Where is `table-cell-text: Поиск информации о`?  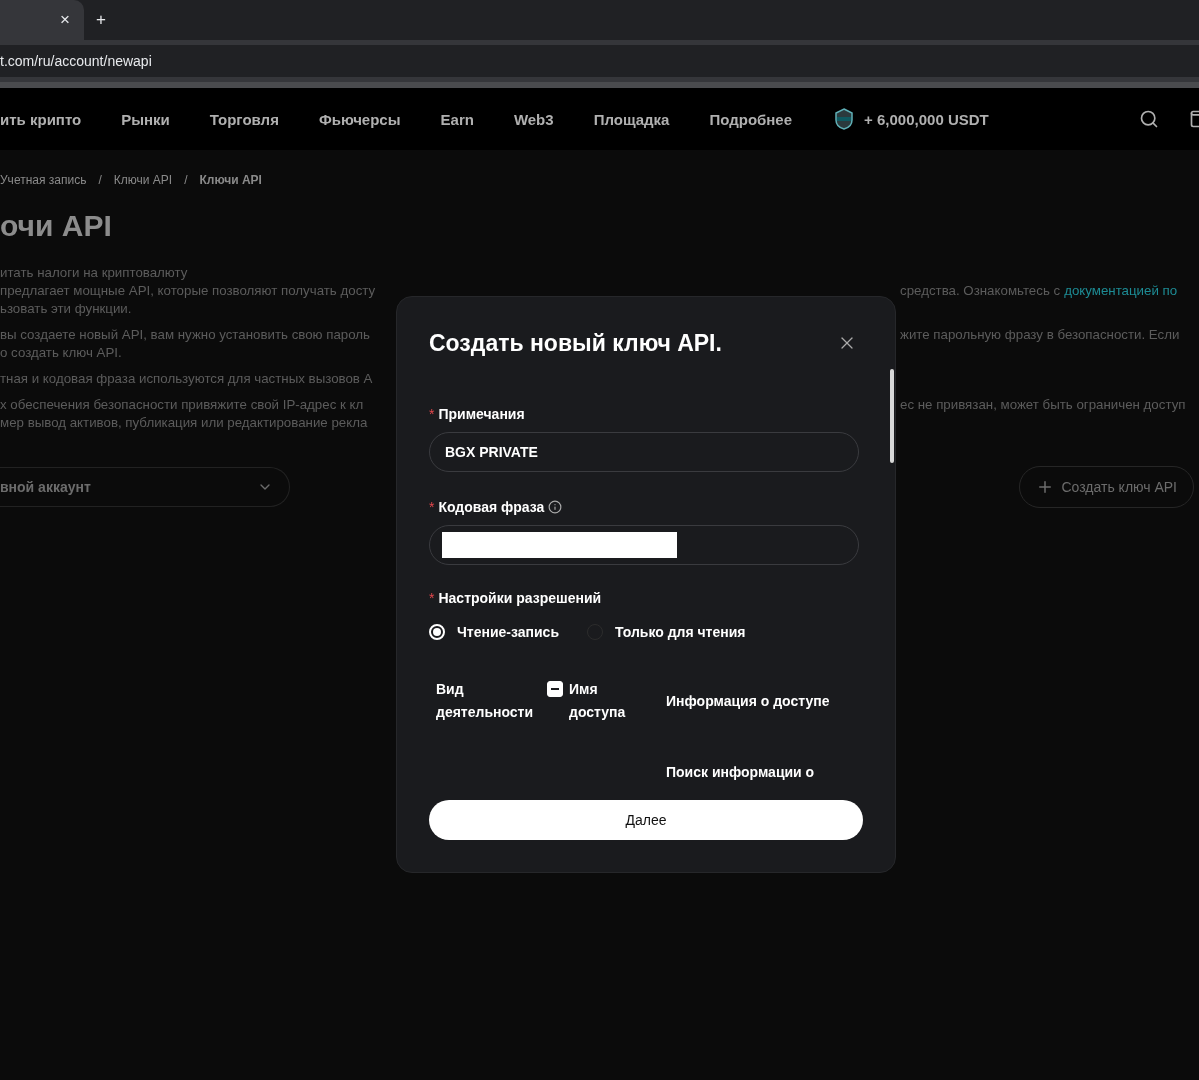
table-cell-text: Поиск информации о is located at coordinates (741, 772).